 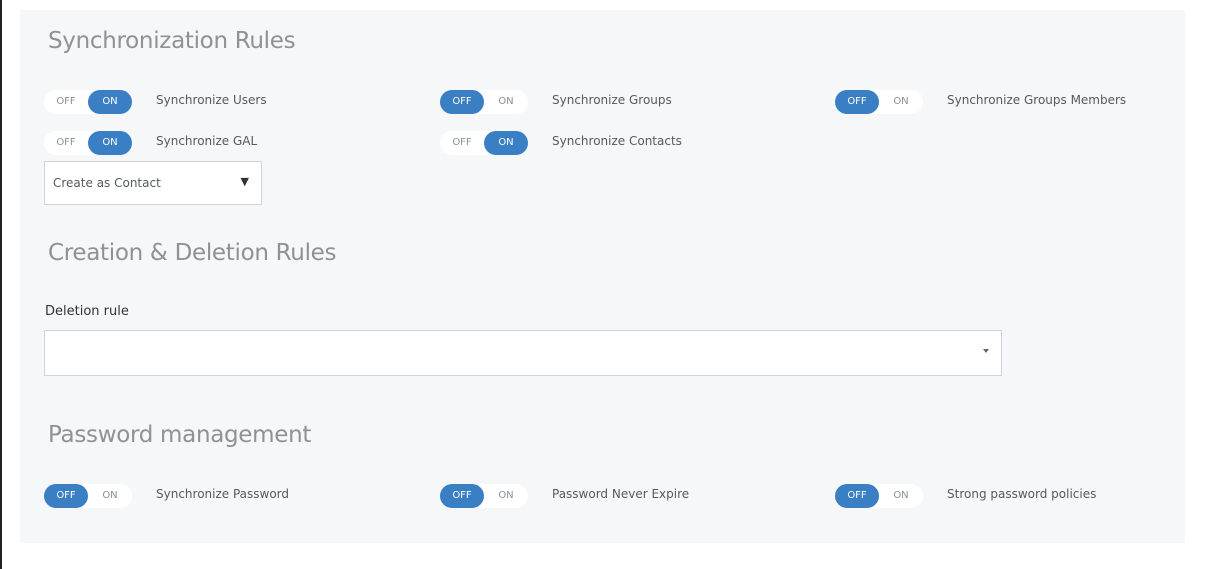 What do you see at coordinates (612, 100) in the screenshot?
I see `toggle-label-sync-groups: Synchronize Groups` at bounding box center [612, 100].